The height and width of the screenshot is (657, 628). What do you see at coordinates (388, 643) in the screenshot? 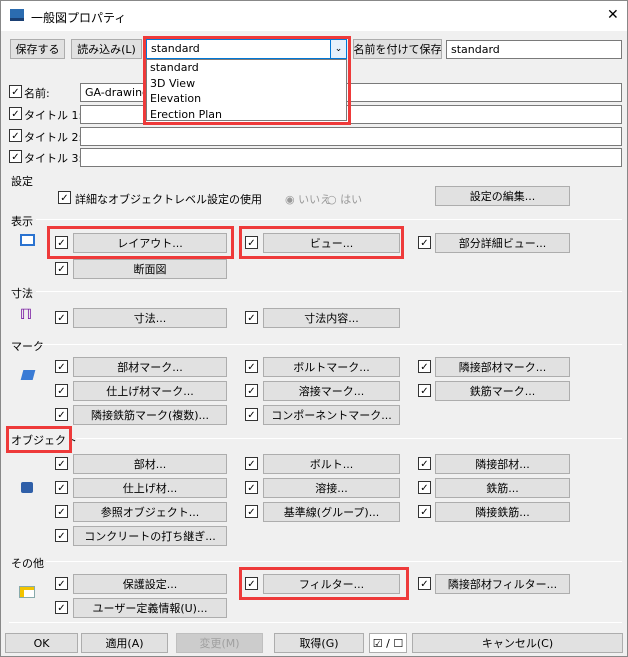
I see `toggle-all-button: ☑ / ☐` at bounding box center [388, 643].